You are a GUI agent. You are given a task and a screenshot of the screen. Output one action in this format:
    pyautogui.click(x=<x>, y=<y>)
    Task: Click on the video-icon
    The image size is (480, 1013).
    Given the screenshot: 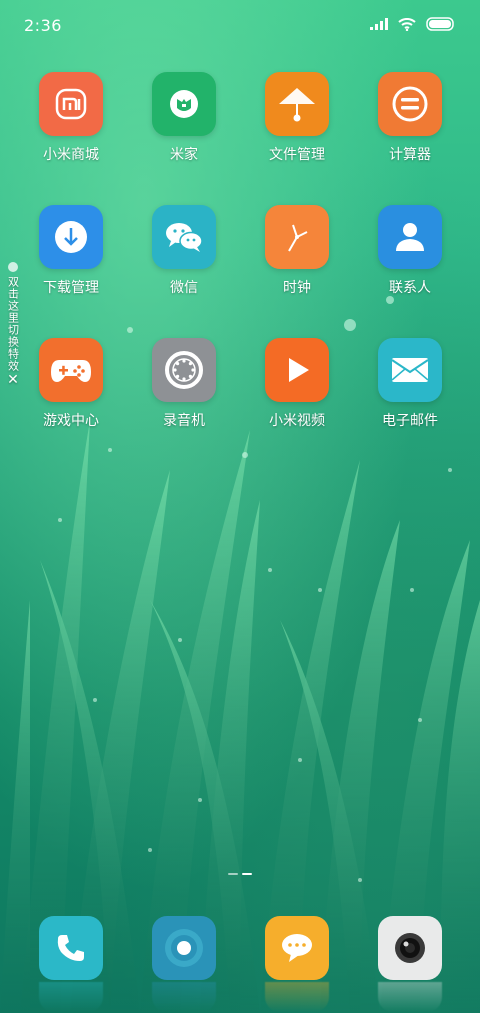 What is the action you would take?
    pyautogui.click(x=297, y=370)
    